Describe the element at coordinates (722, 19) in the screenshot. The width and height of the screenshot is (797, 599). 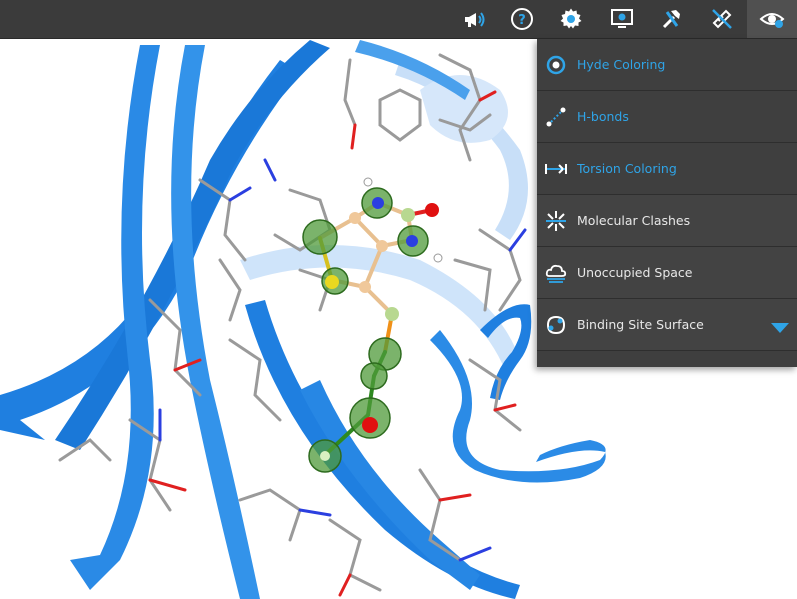
I see `measure-icon` at that location.